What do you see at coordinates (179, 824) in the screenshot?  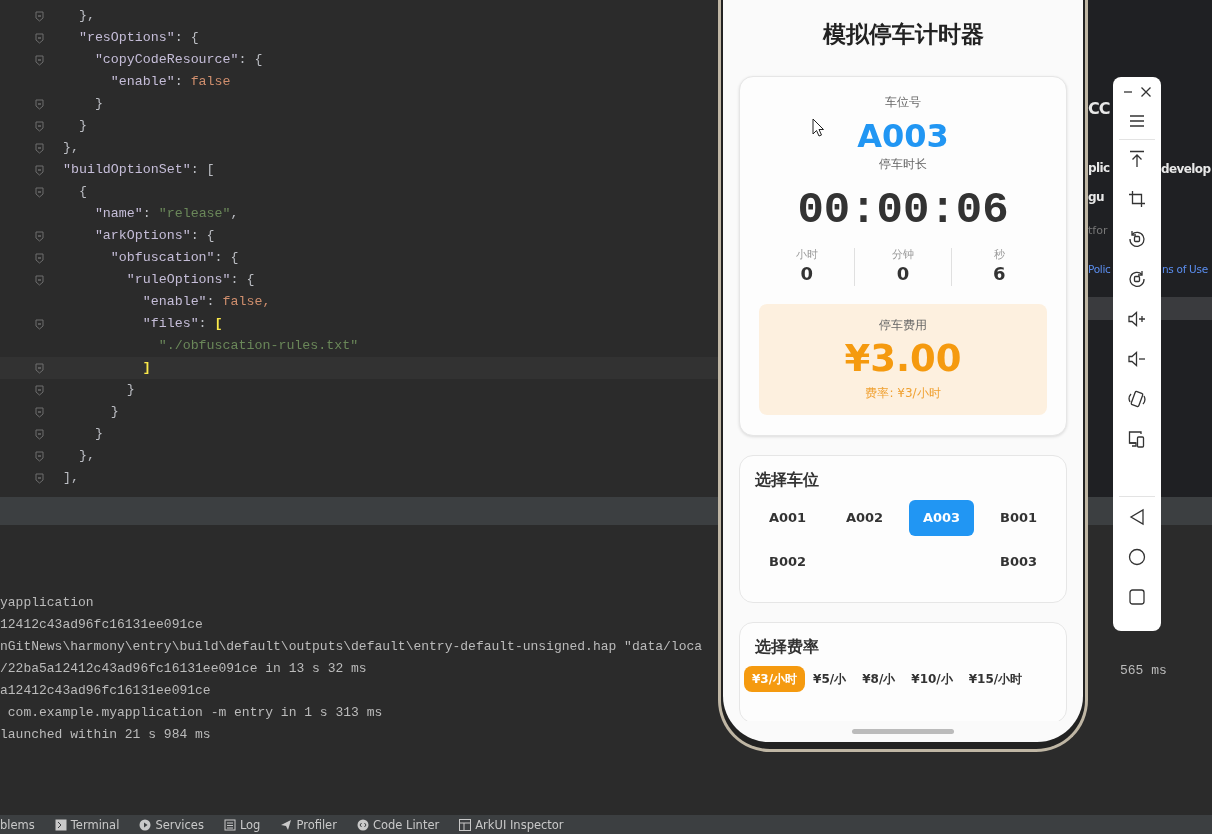 I see `tool-tab: Services` at bounding box center [179, 824].